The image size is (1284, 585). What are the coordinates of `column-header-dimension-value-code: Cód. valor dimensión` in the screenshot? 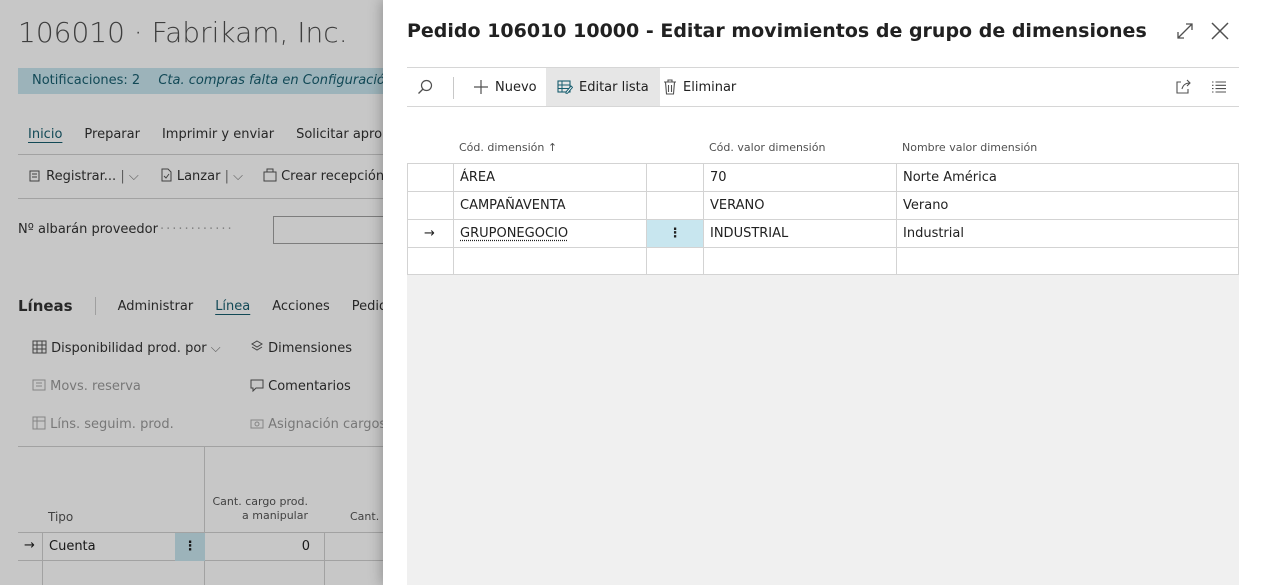 It's located at (767, 147).